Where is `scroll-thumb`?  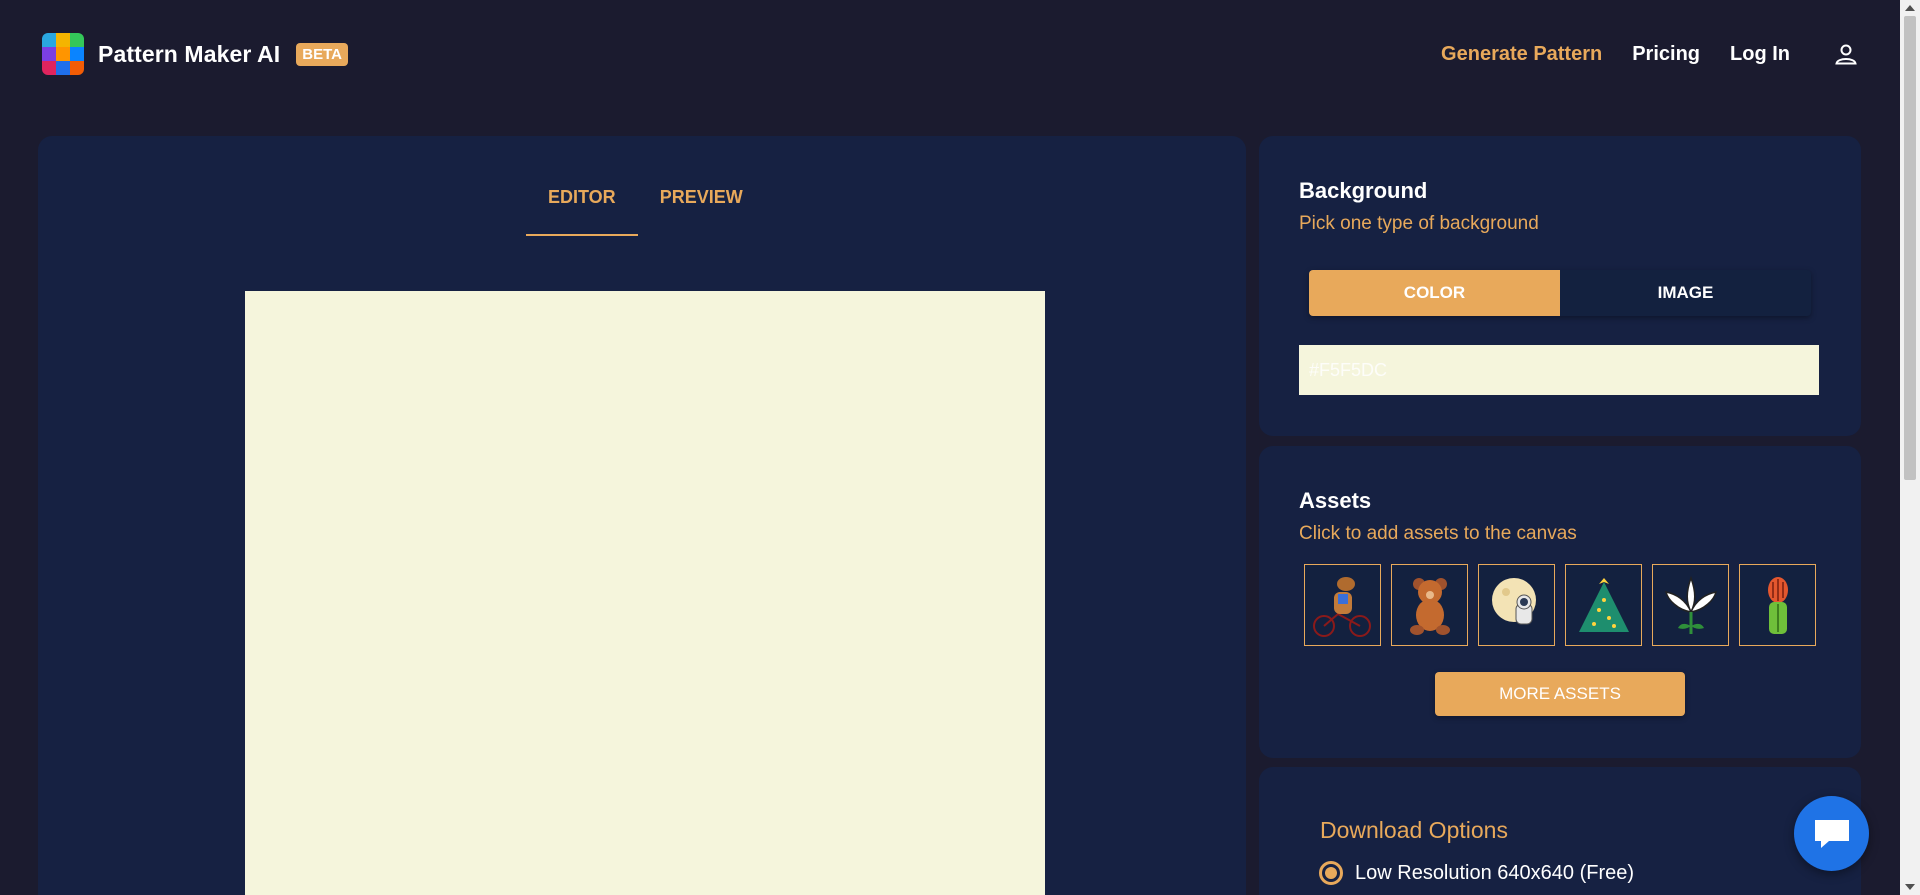 scroll-thumb is located at coordinates (1910, 248).